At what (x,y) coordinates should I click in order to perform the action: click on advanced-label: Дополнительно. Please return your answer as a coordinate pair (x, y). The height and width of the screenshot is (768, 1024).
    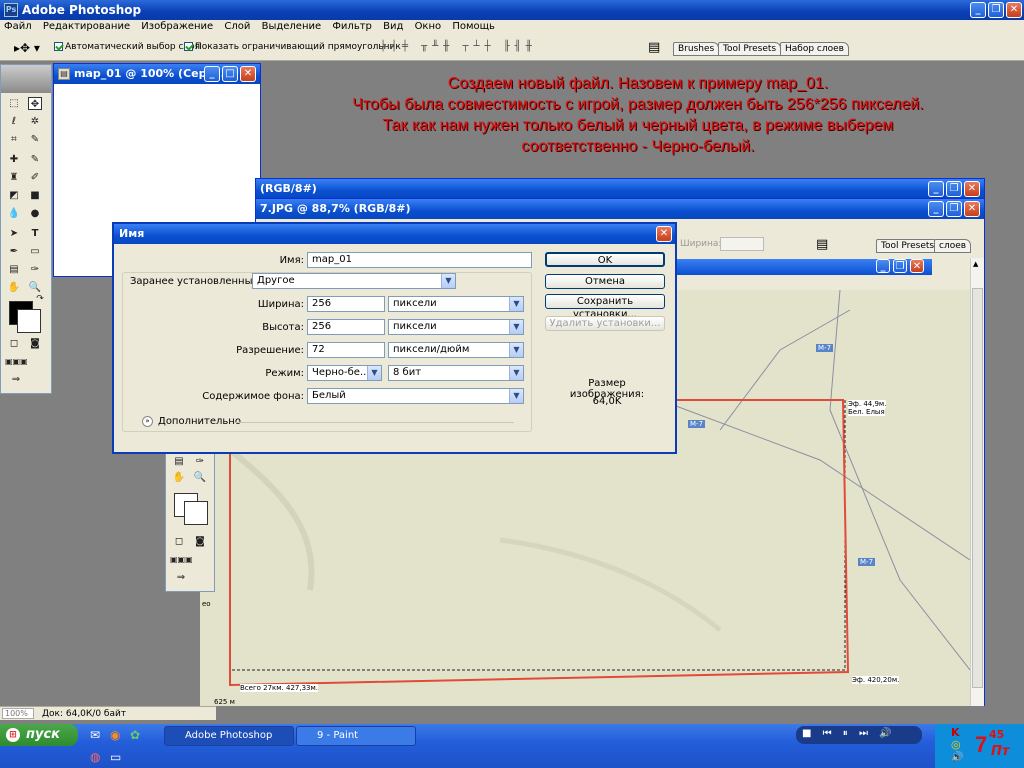
    Looking at the image, I should click on (199, 421).